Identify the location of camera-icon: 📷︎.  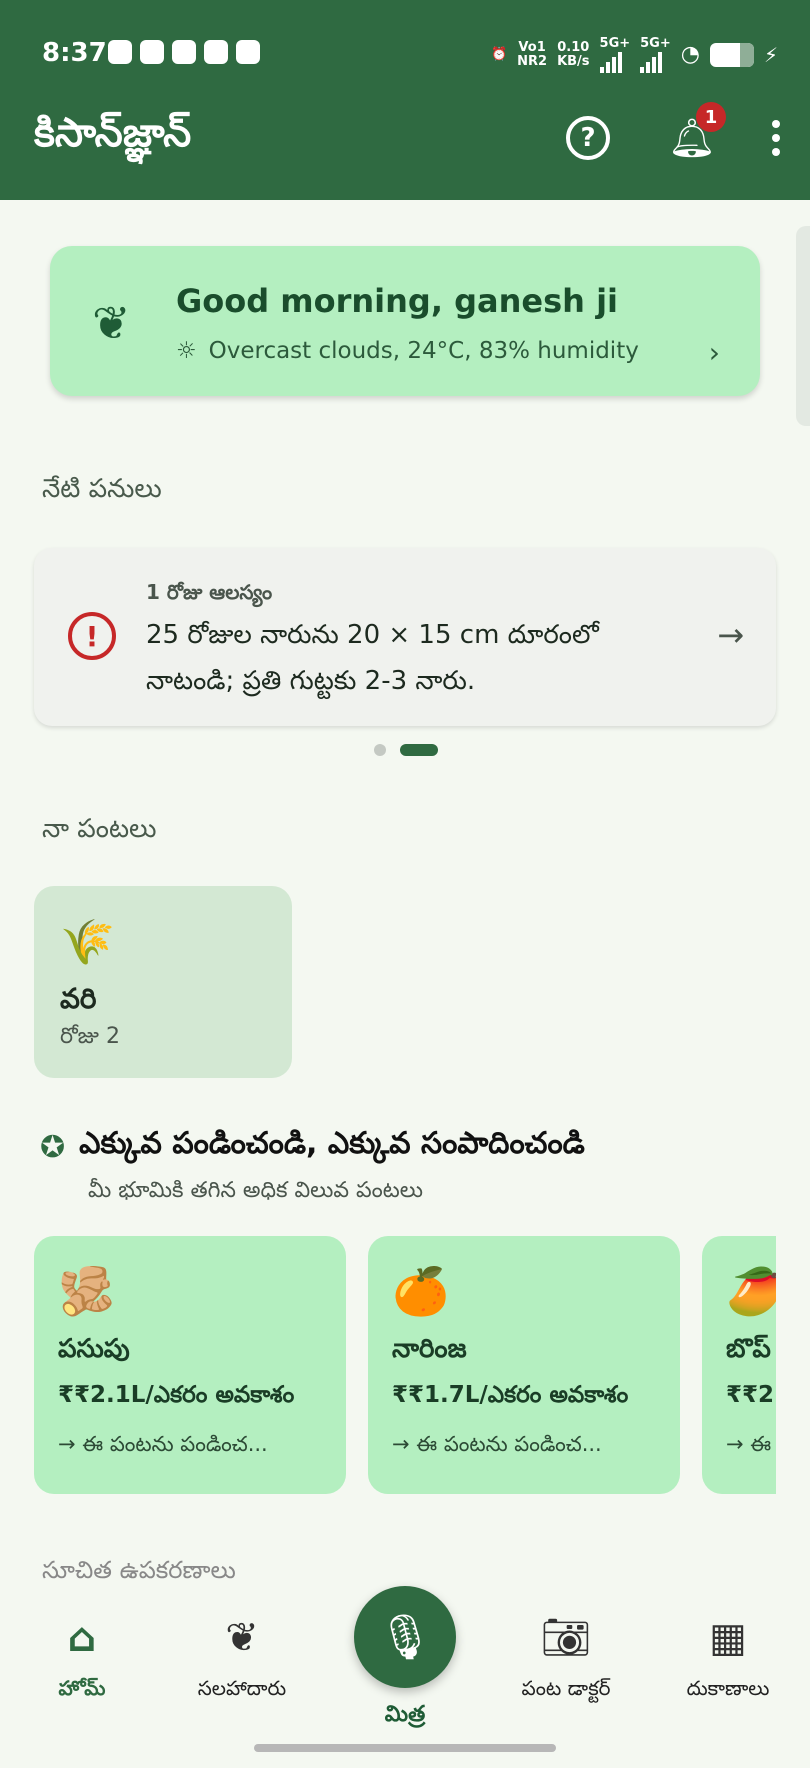
(566, 1638).